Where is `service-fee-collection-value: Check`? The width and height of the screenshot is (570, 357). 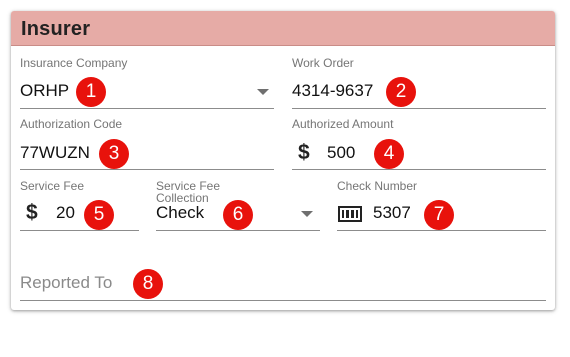 service-fee-collection-value: Check is located at coordinates (180, 212).